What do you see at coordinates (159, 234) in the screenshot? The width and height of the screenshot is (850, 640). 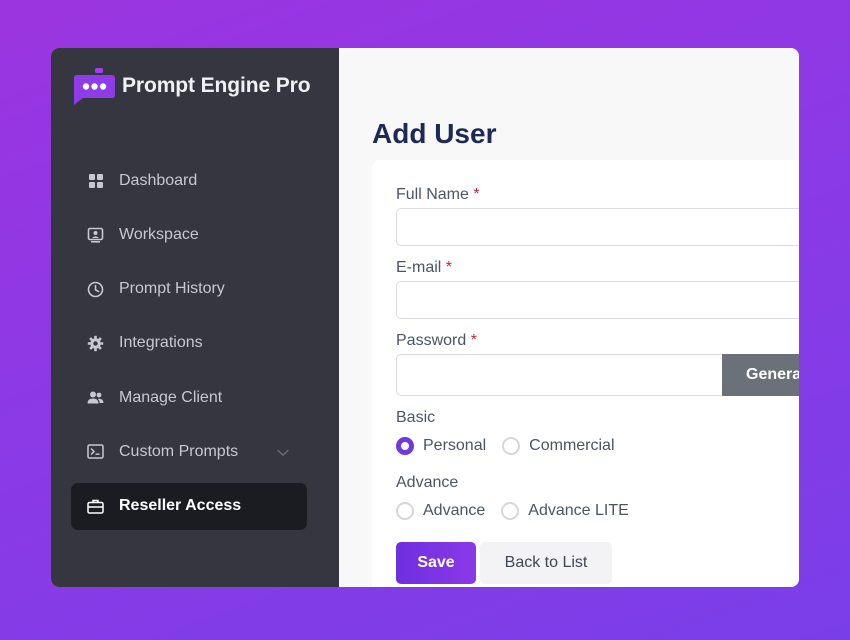 I see `sidebar-item-label: Workspace` at bounding box center [159, 234].